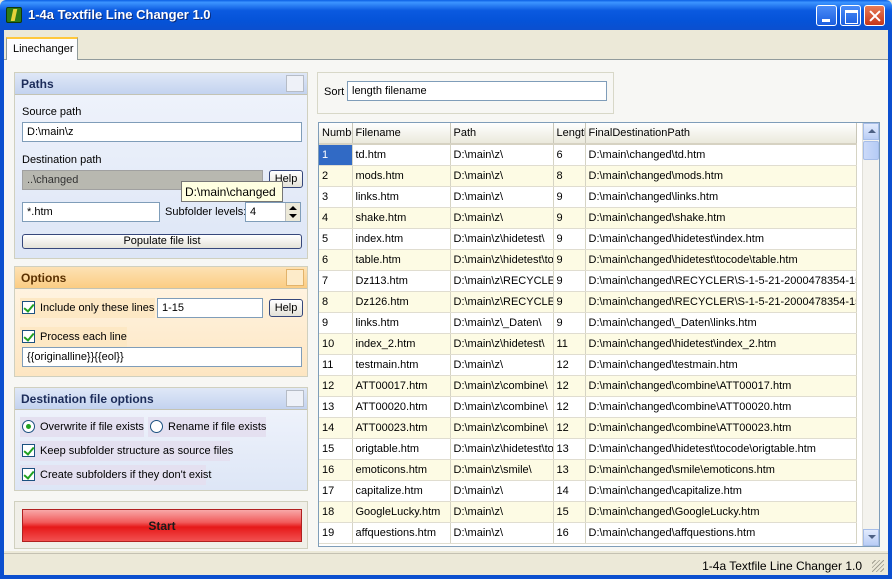  What do you see at coordinates (156, 426) in the screenshot?
I see `rename-radio` at bounding box center [156, 426].